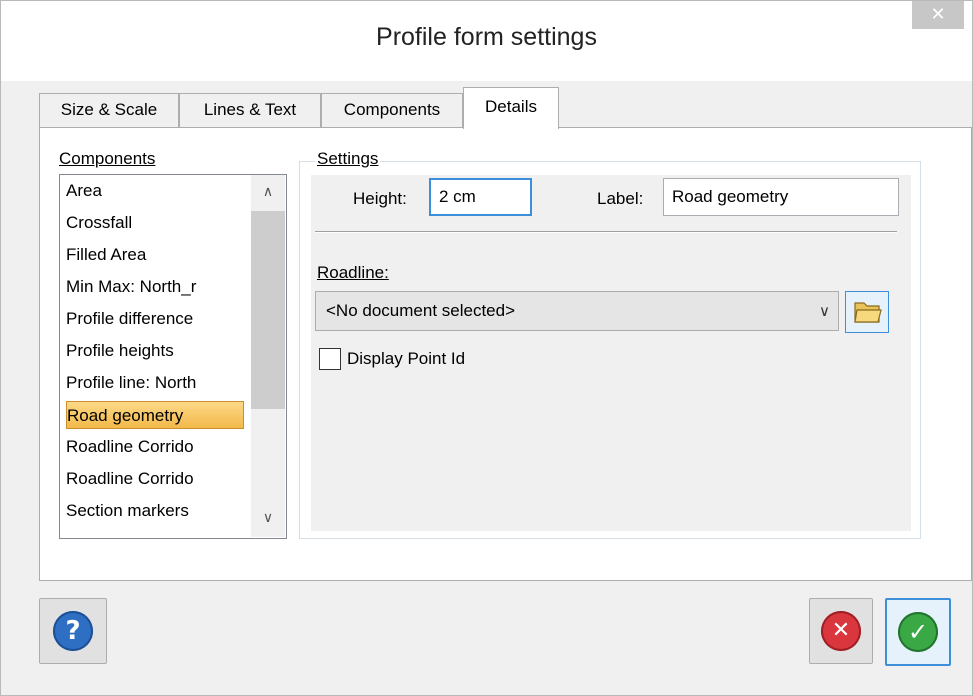  I want to click on scrollbar-thumb, so click(268, 310).